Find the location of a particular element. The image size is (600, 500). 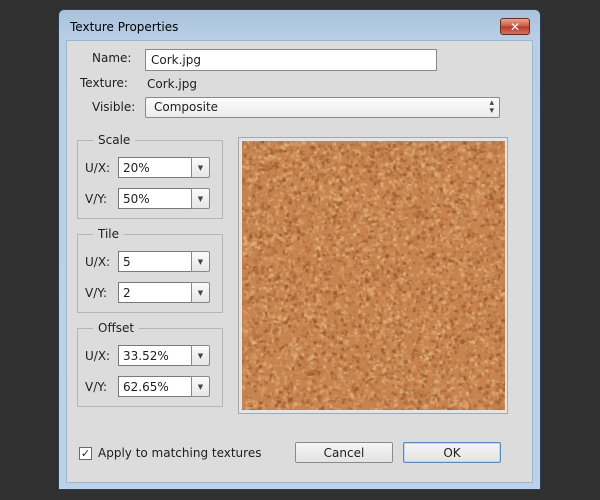

close-icon: ✕ is located at coordinates (515, 26).